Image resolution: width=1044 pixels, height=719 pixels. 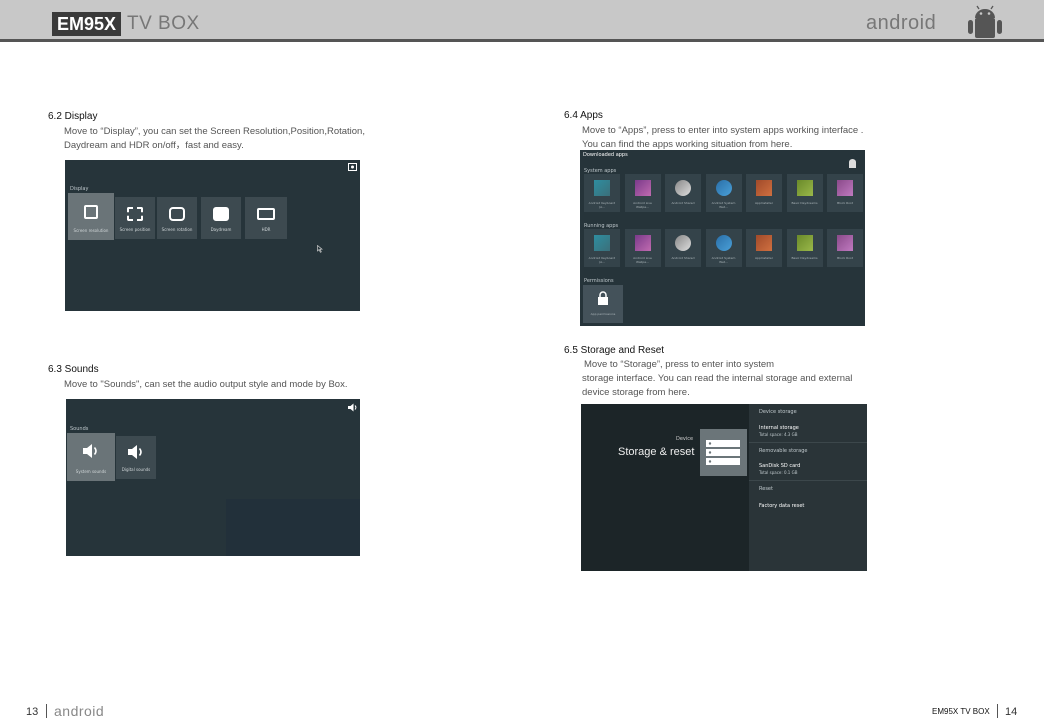 I want to click on tile-label: Screen rotation, so click(x=177, y=229).